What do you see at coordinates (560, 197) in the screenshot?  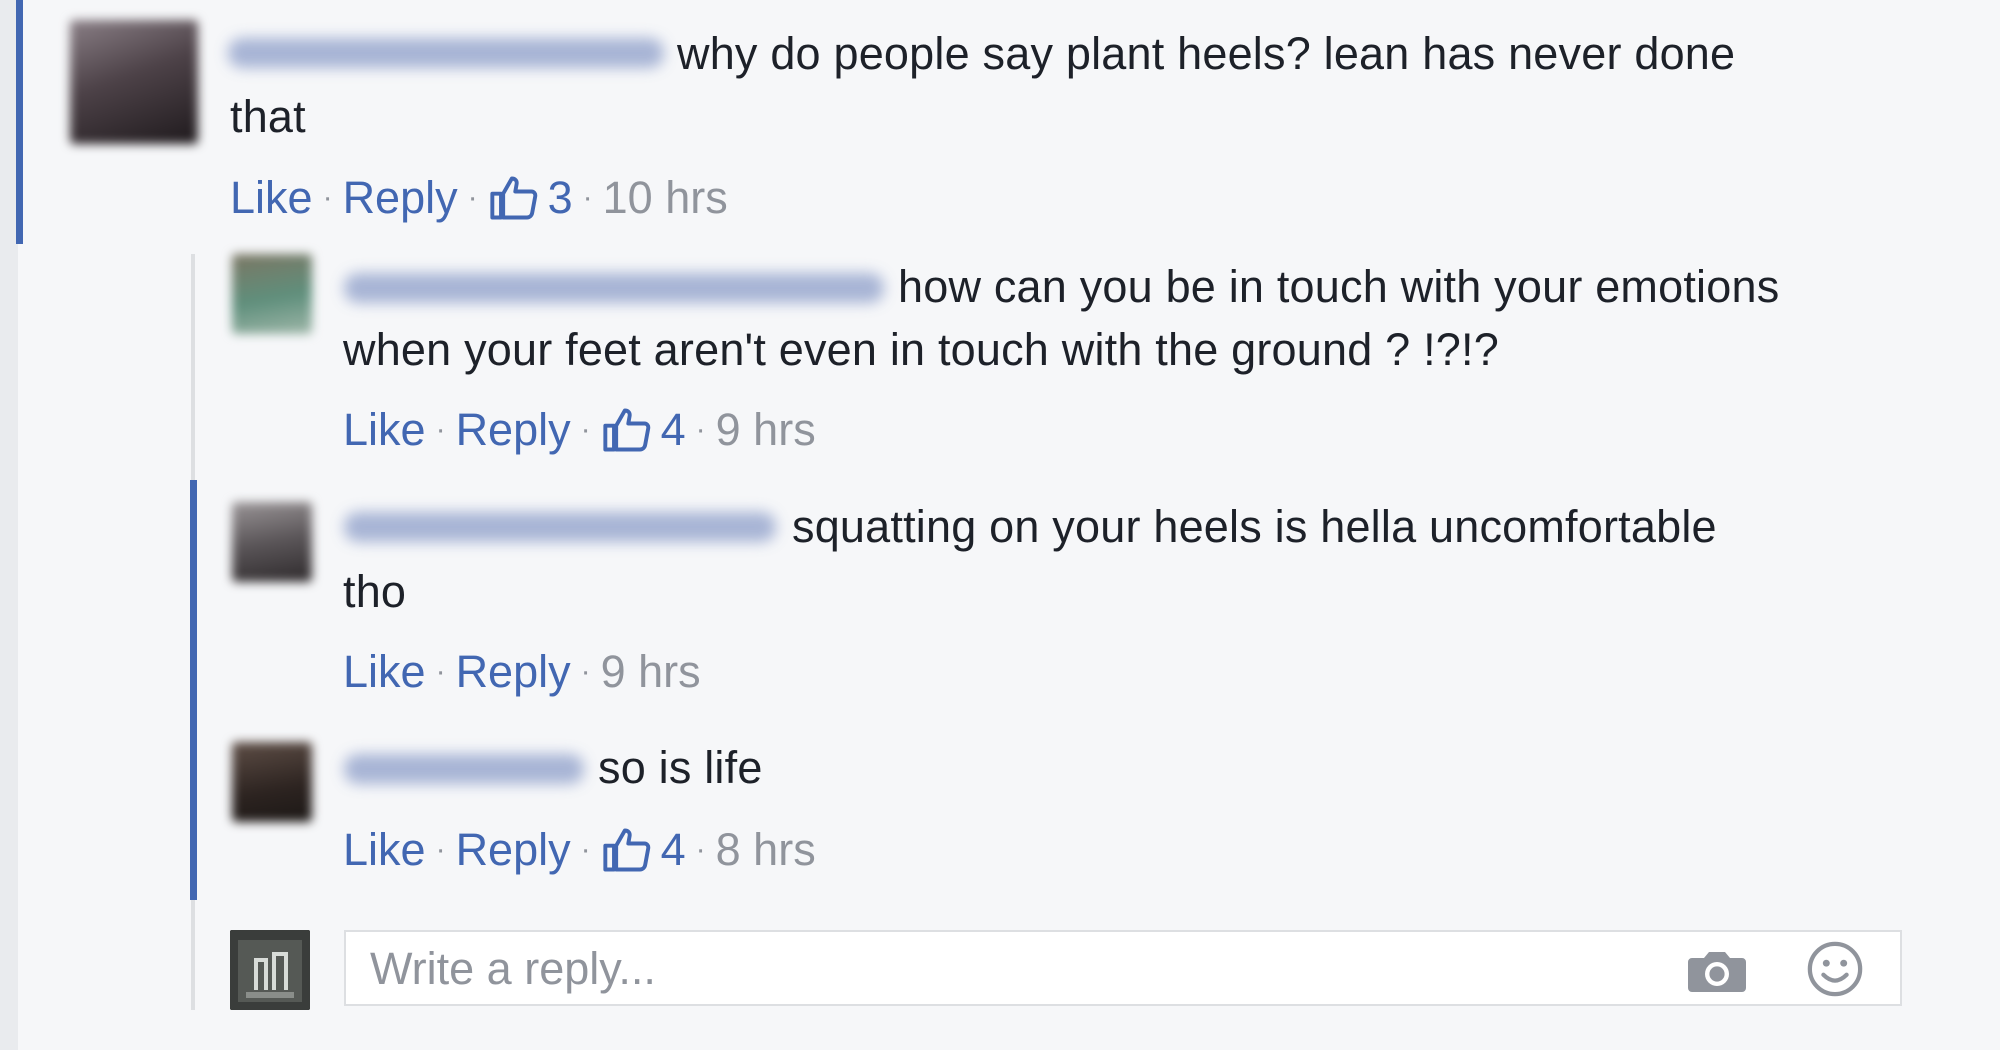 I see `like-count-value: 3` at bounding box center [560, 197].